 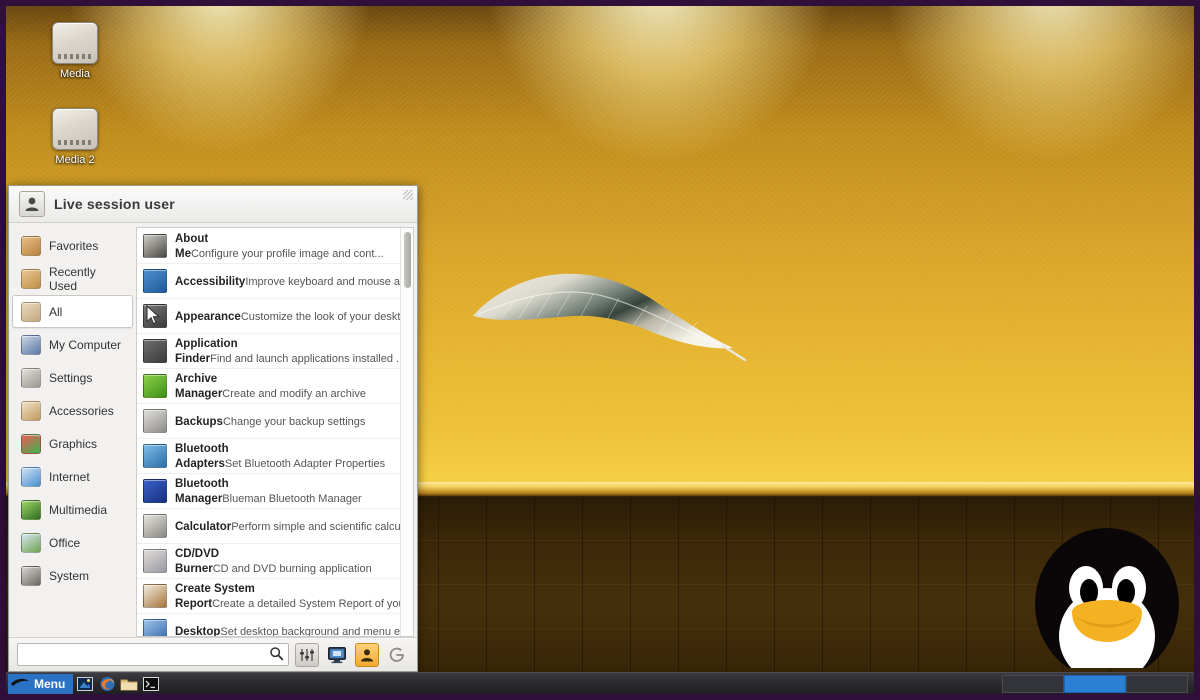 I want to click on category-item-label: Recently Used, so click(x=72, y=278).